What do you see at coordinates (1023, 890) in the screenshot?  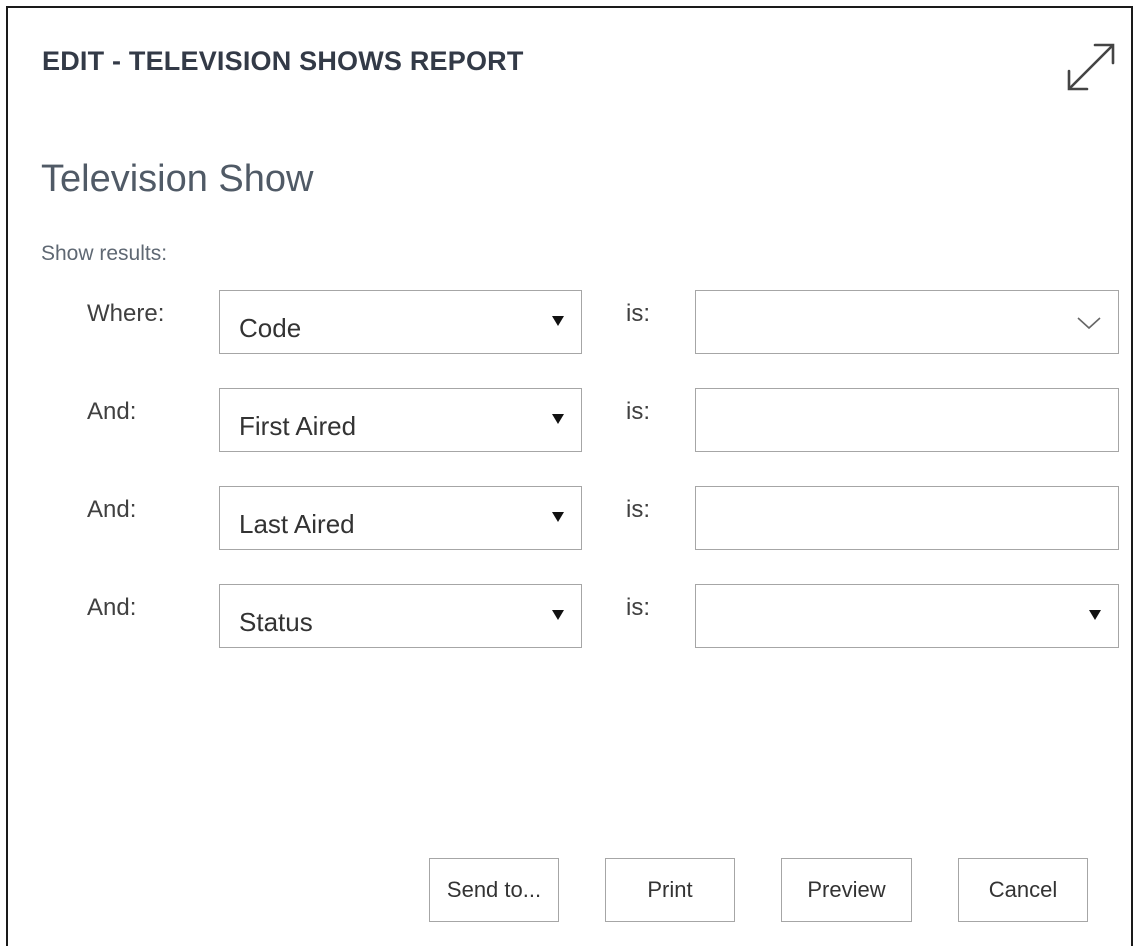 I see `cancel-button: Cancel` at bounding box center [1023, 890].